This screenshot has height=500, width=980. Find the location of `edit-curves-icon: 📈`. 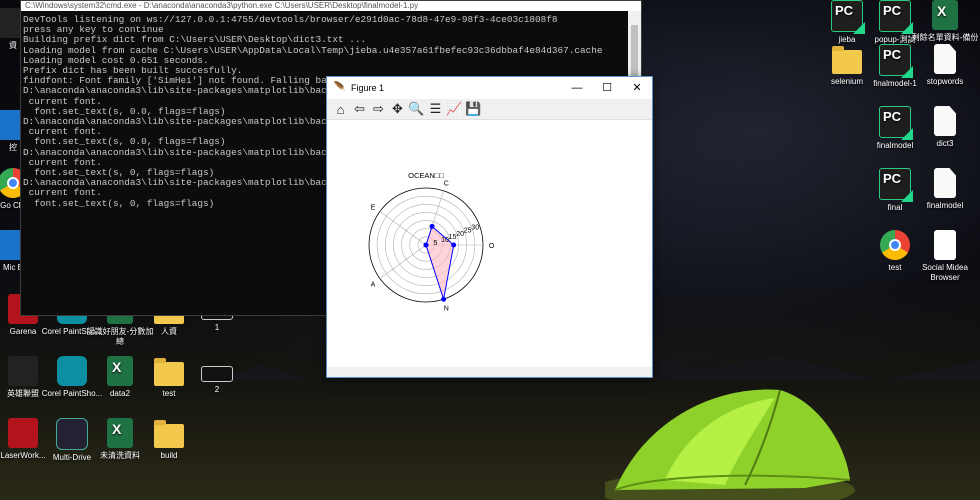

edit-curves-icon: 📈 is located at coordinates (454, 109).